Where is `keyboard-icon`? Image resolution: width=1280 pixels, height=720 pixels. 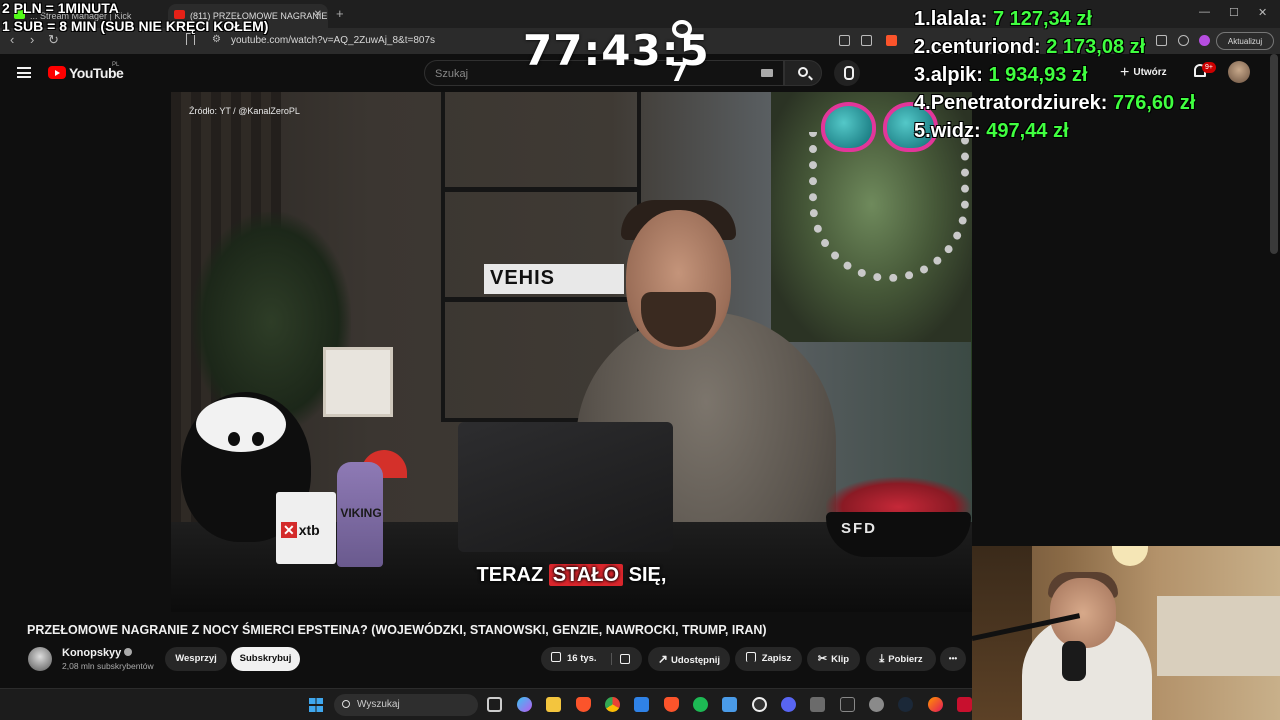
keyboard-icon is located at coordinates (767, 73).